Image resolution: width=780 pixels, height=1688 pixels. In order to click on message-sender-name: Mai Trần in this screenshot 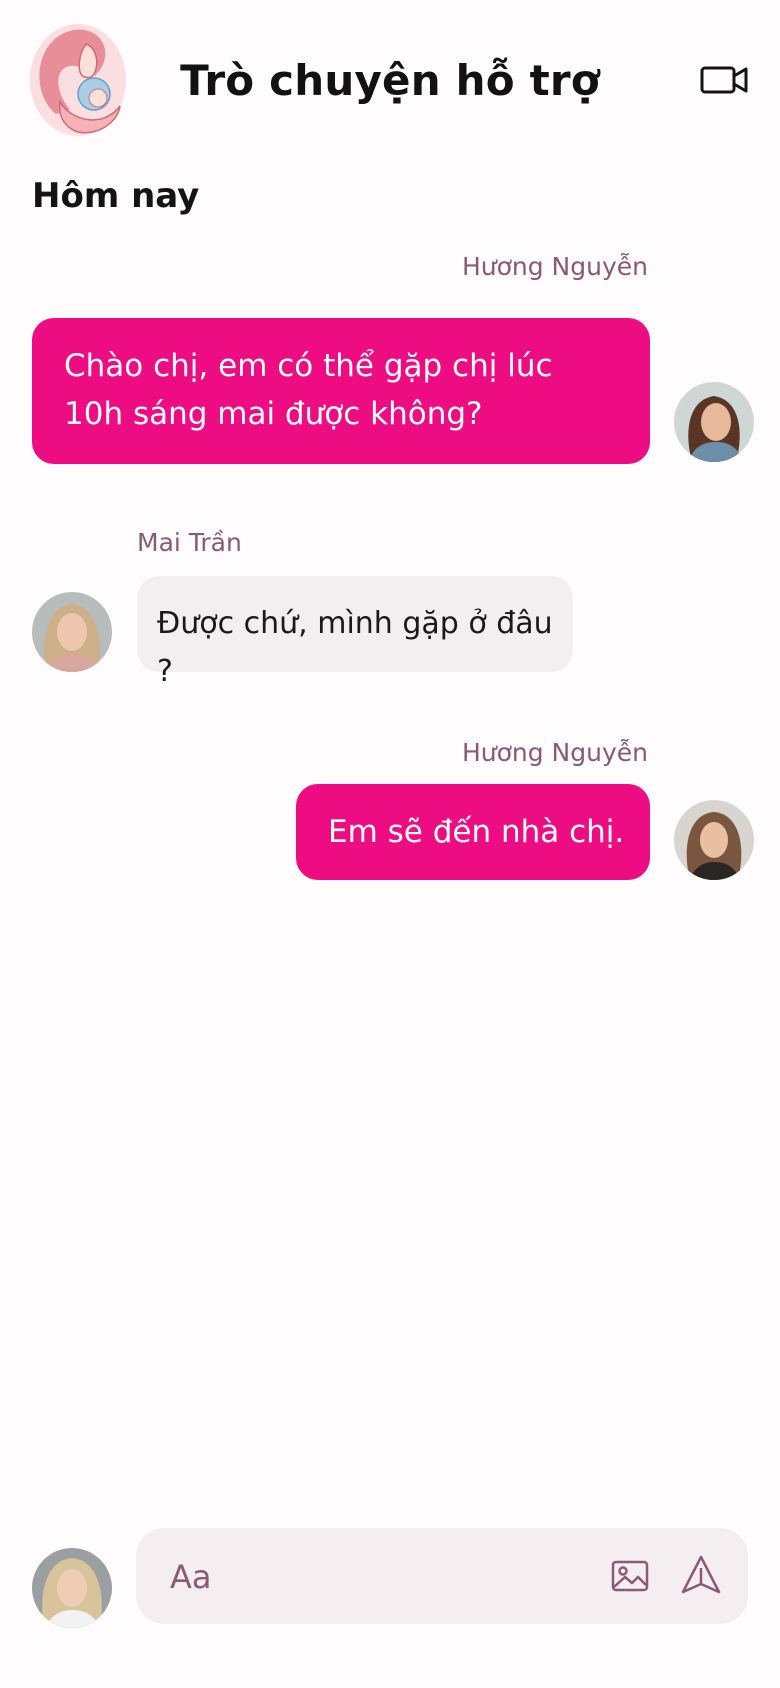, I will do `click(189, 542)`.